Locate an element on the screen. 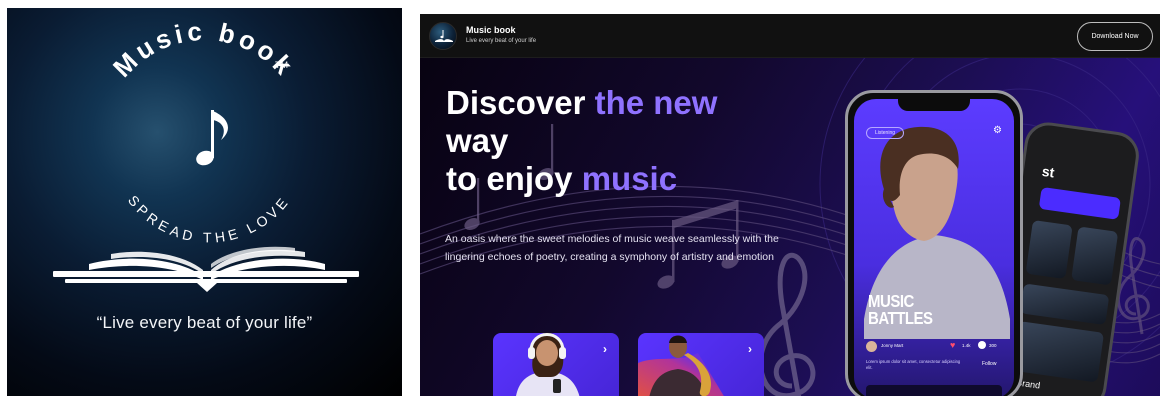 The image size is (1160, 396). hero-title-accent: the new is located at coordinates (656, 102).